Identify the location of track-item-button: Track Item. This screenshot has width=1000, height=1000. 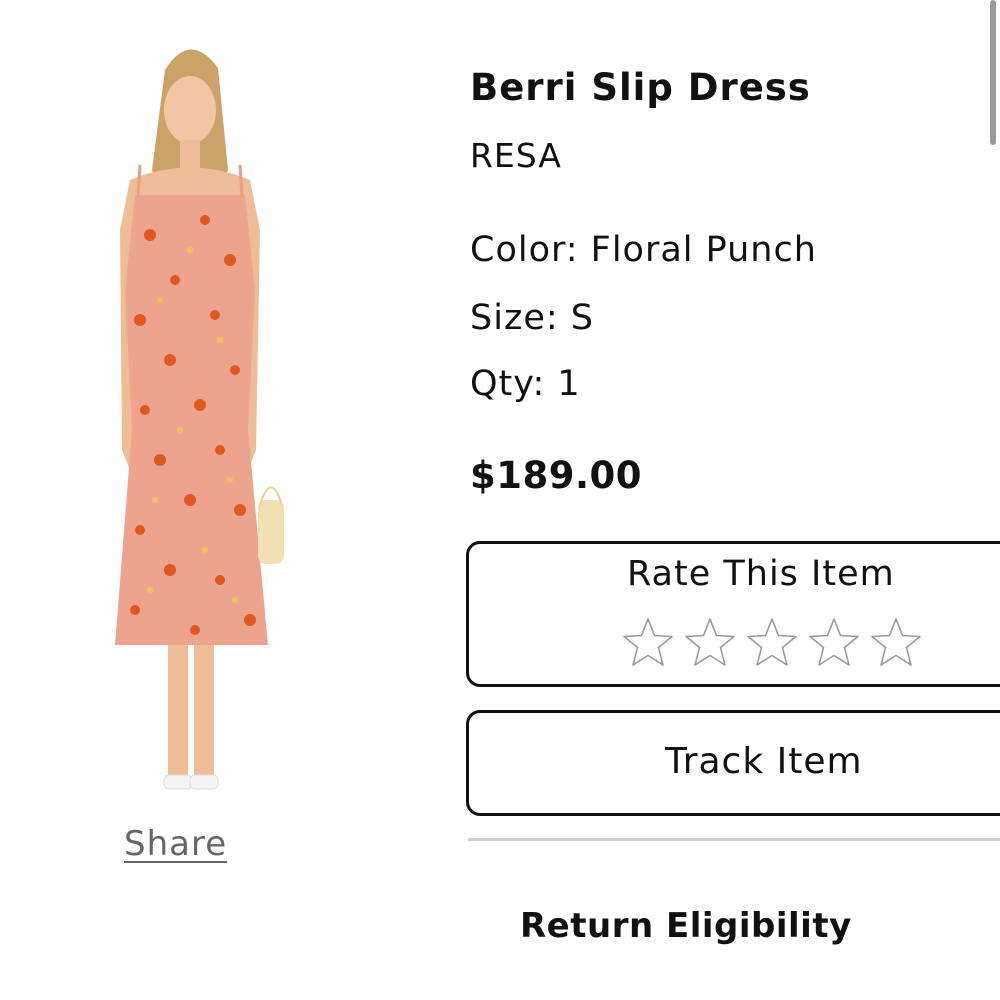
(733, 763).